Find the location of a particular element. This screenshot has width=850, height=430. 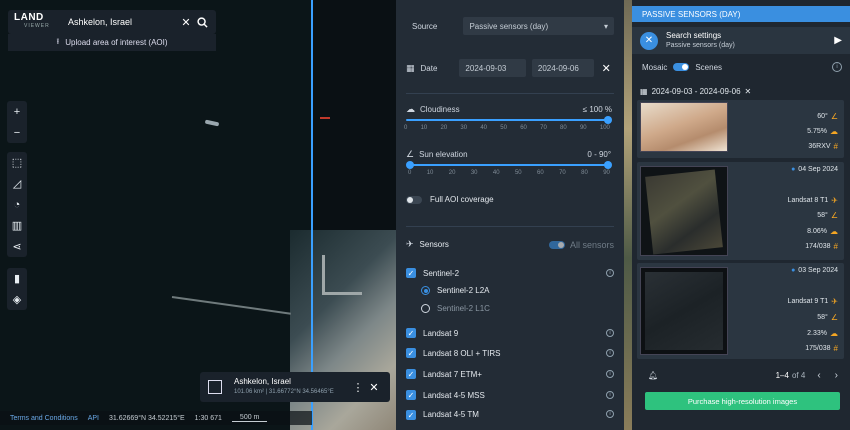

satellite-icon: ✈ is located at coordinates (834, 301).